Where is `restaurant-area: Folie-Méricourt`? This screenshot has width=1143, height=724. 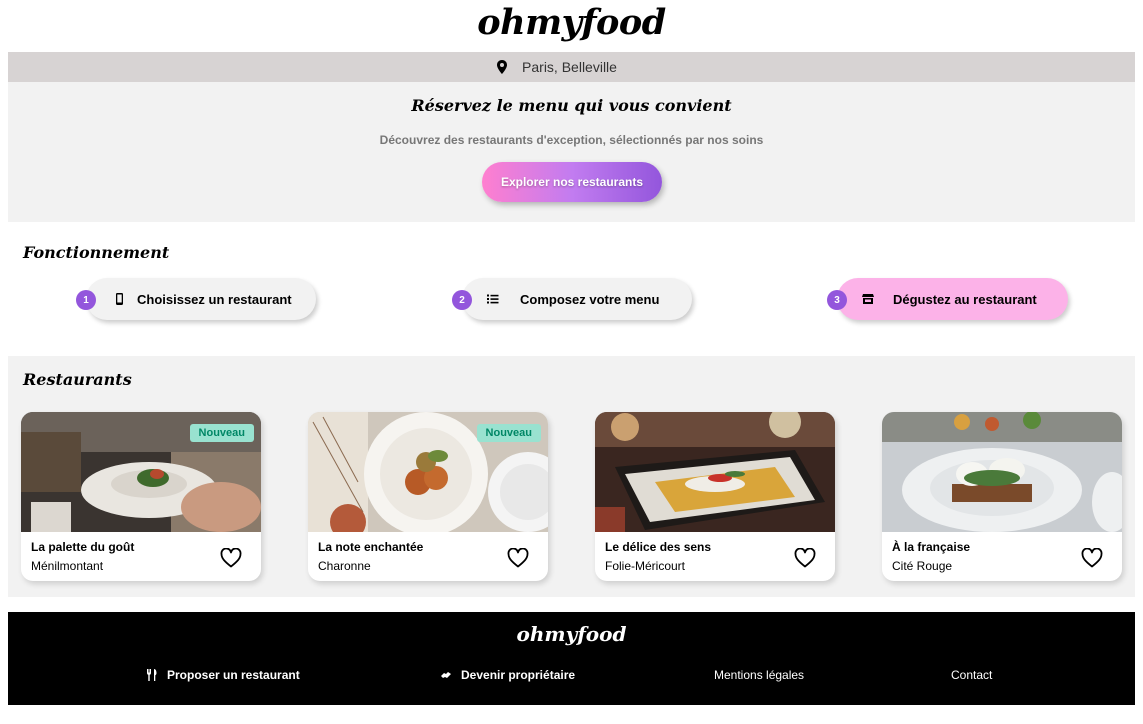
restaurant-area: Folie-Méricourt is located at coordinates (645, 566).